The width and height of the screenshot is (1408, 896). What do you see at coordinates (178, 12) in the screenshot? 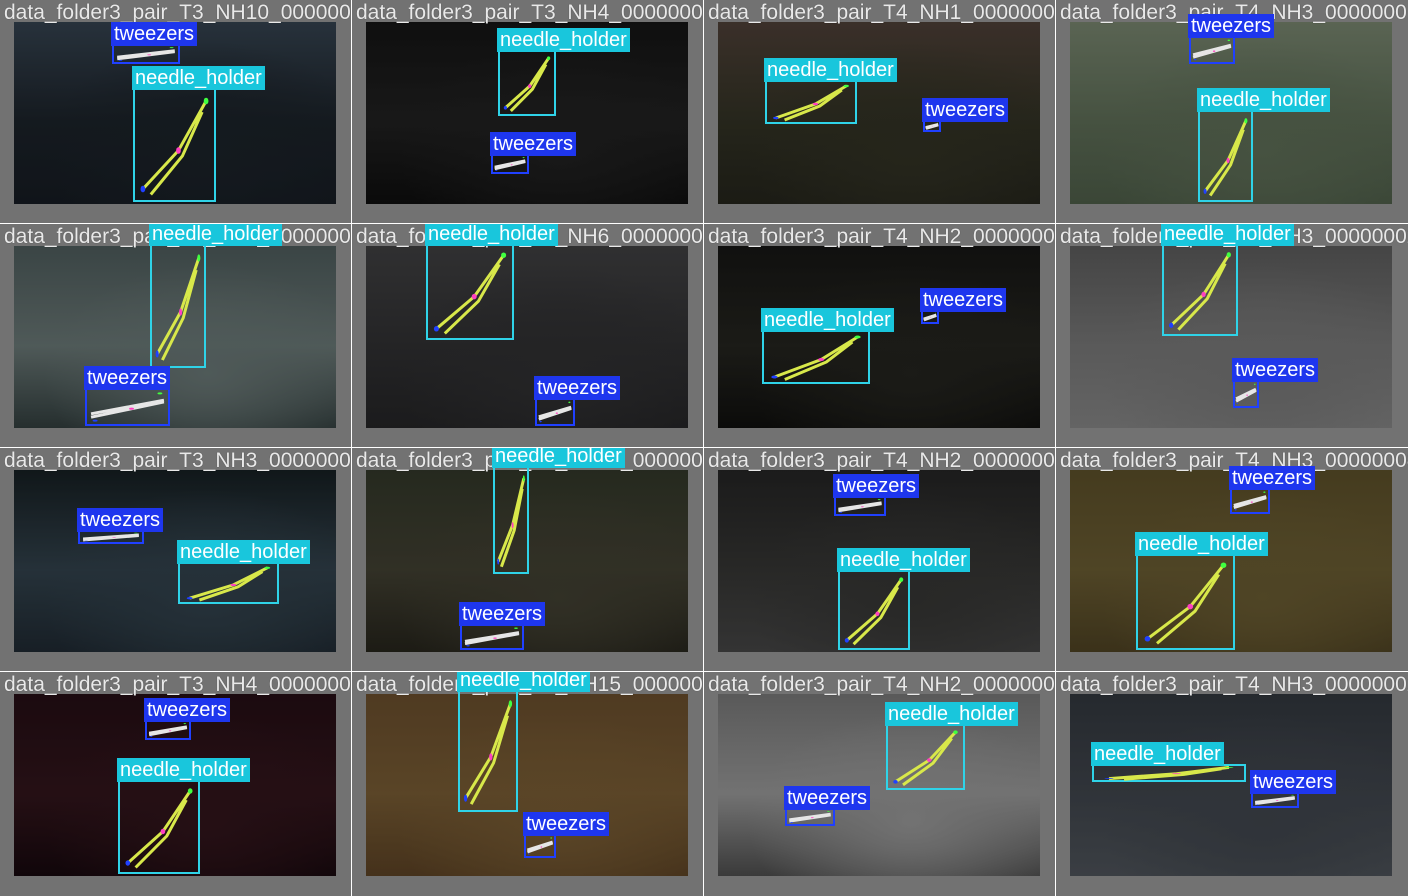
I see `image-filename: data_folder3_pair_T3_NH10_00000007.png` at bounding box center [178, 12].